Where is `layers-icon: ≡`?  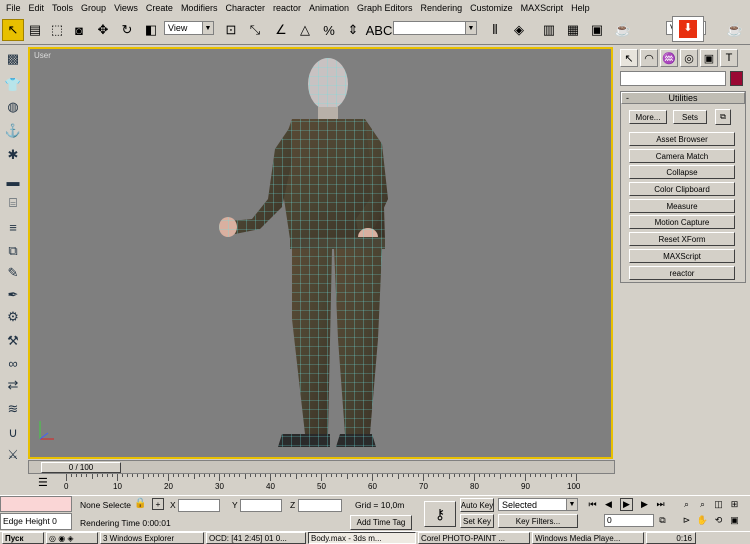 layers-icon: ≡ is located at coordinates (13, 227).